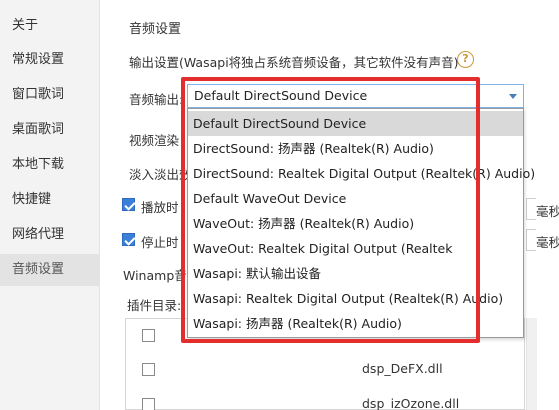  Describe the element at coordinates (128, 204) in the screenshot. I see `play-fade-checkbox` at that location.